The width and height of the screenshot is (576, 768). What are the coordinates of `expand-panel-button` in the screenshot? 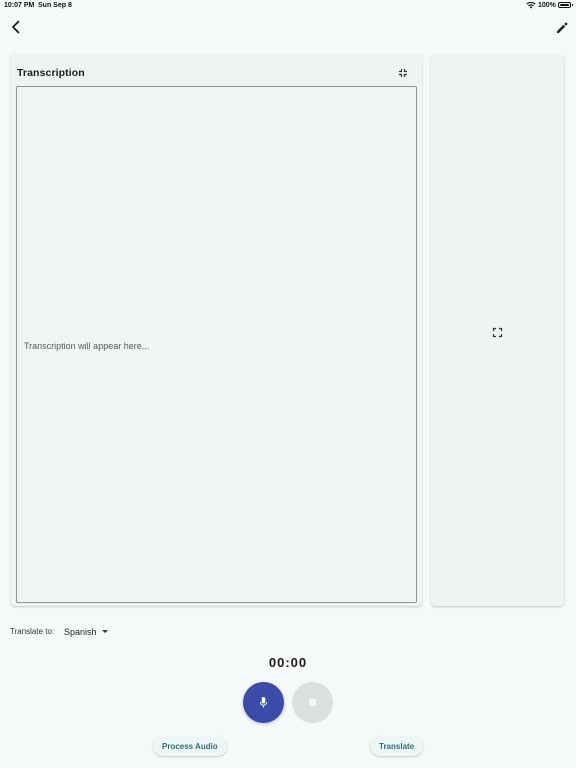 It's located at (497, 331).